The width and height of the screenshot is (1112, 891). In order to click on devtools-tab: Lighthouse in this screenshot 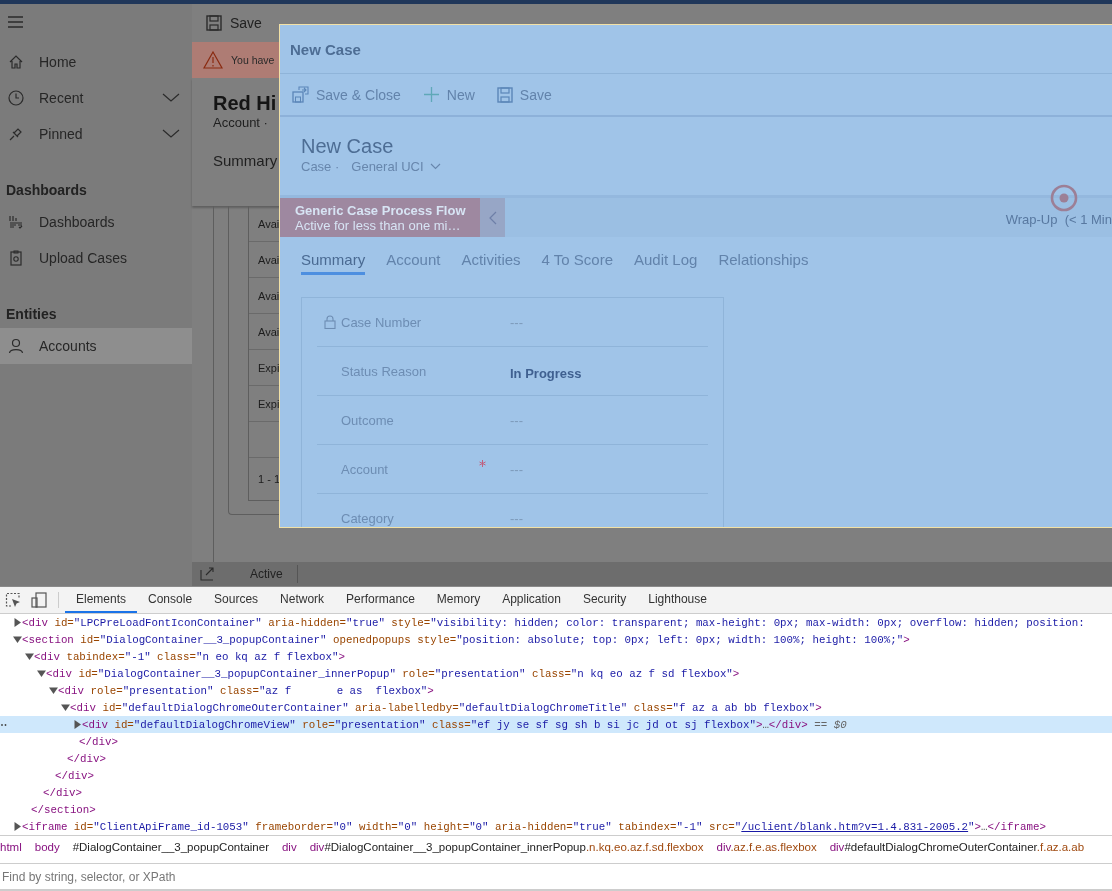, I will do `click(677, 600)`.